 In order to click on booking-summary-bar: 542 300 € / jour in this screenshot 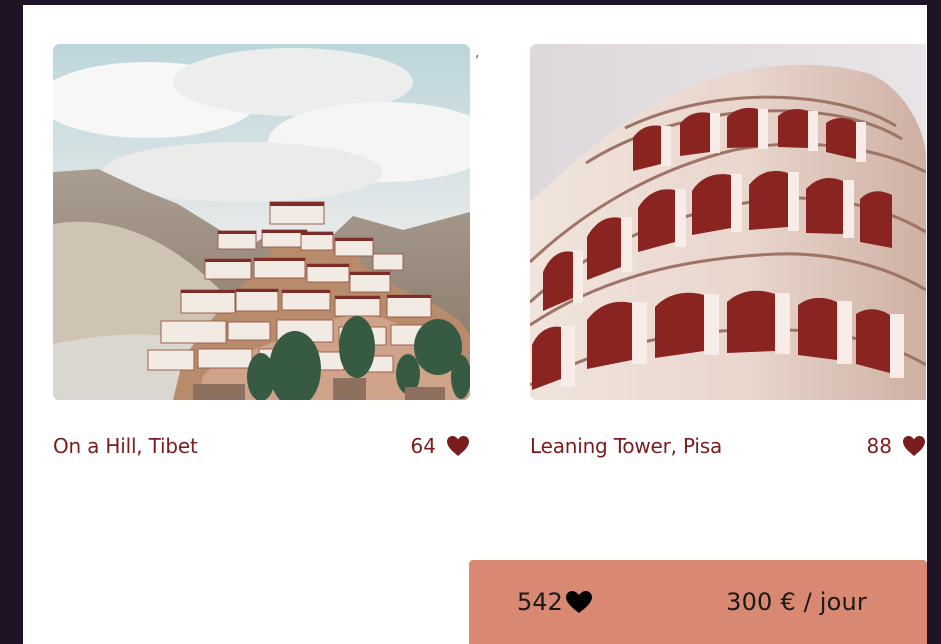, I will do `click(698, 602)`.